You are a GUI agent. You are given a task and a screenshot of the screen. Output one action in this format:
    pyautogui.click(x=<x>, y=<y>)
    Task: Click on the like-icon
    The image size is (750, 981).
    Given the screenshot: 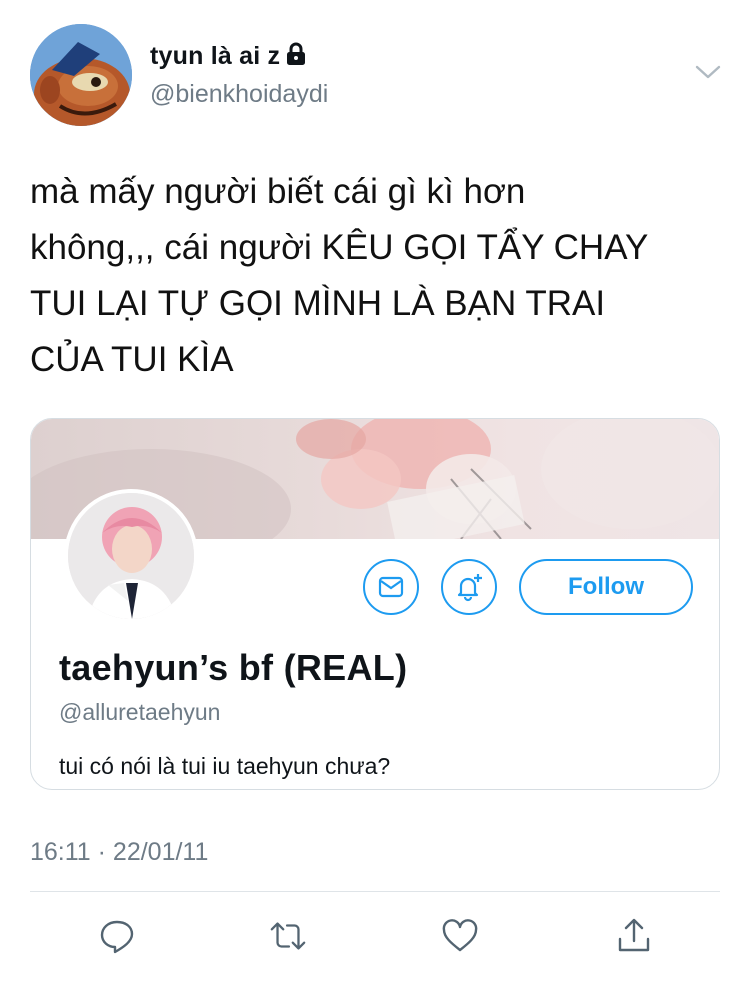 What is the action you would take?
    pyautogui.click(x=460, y=935)
    